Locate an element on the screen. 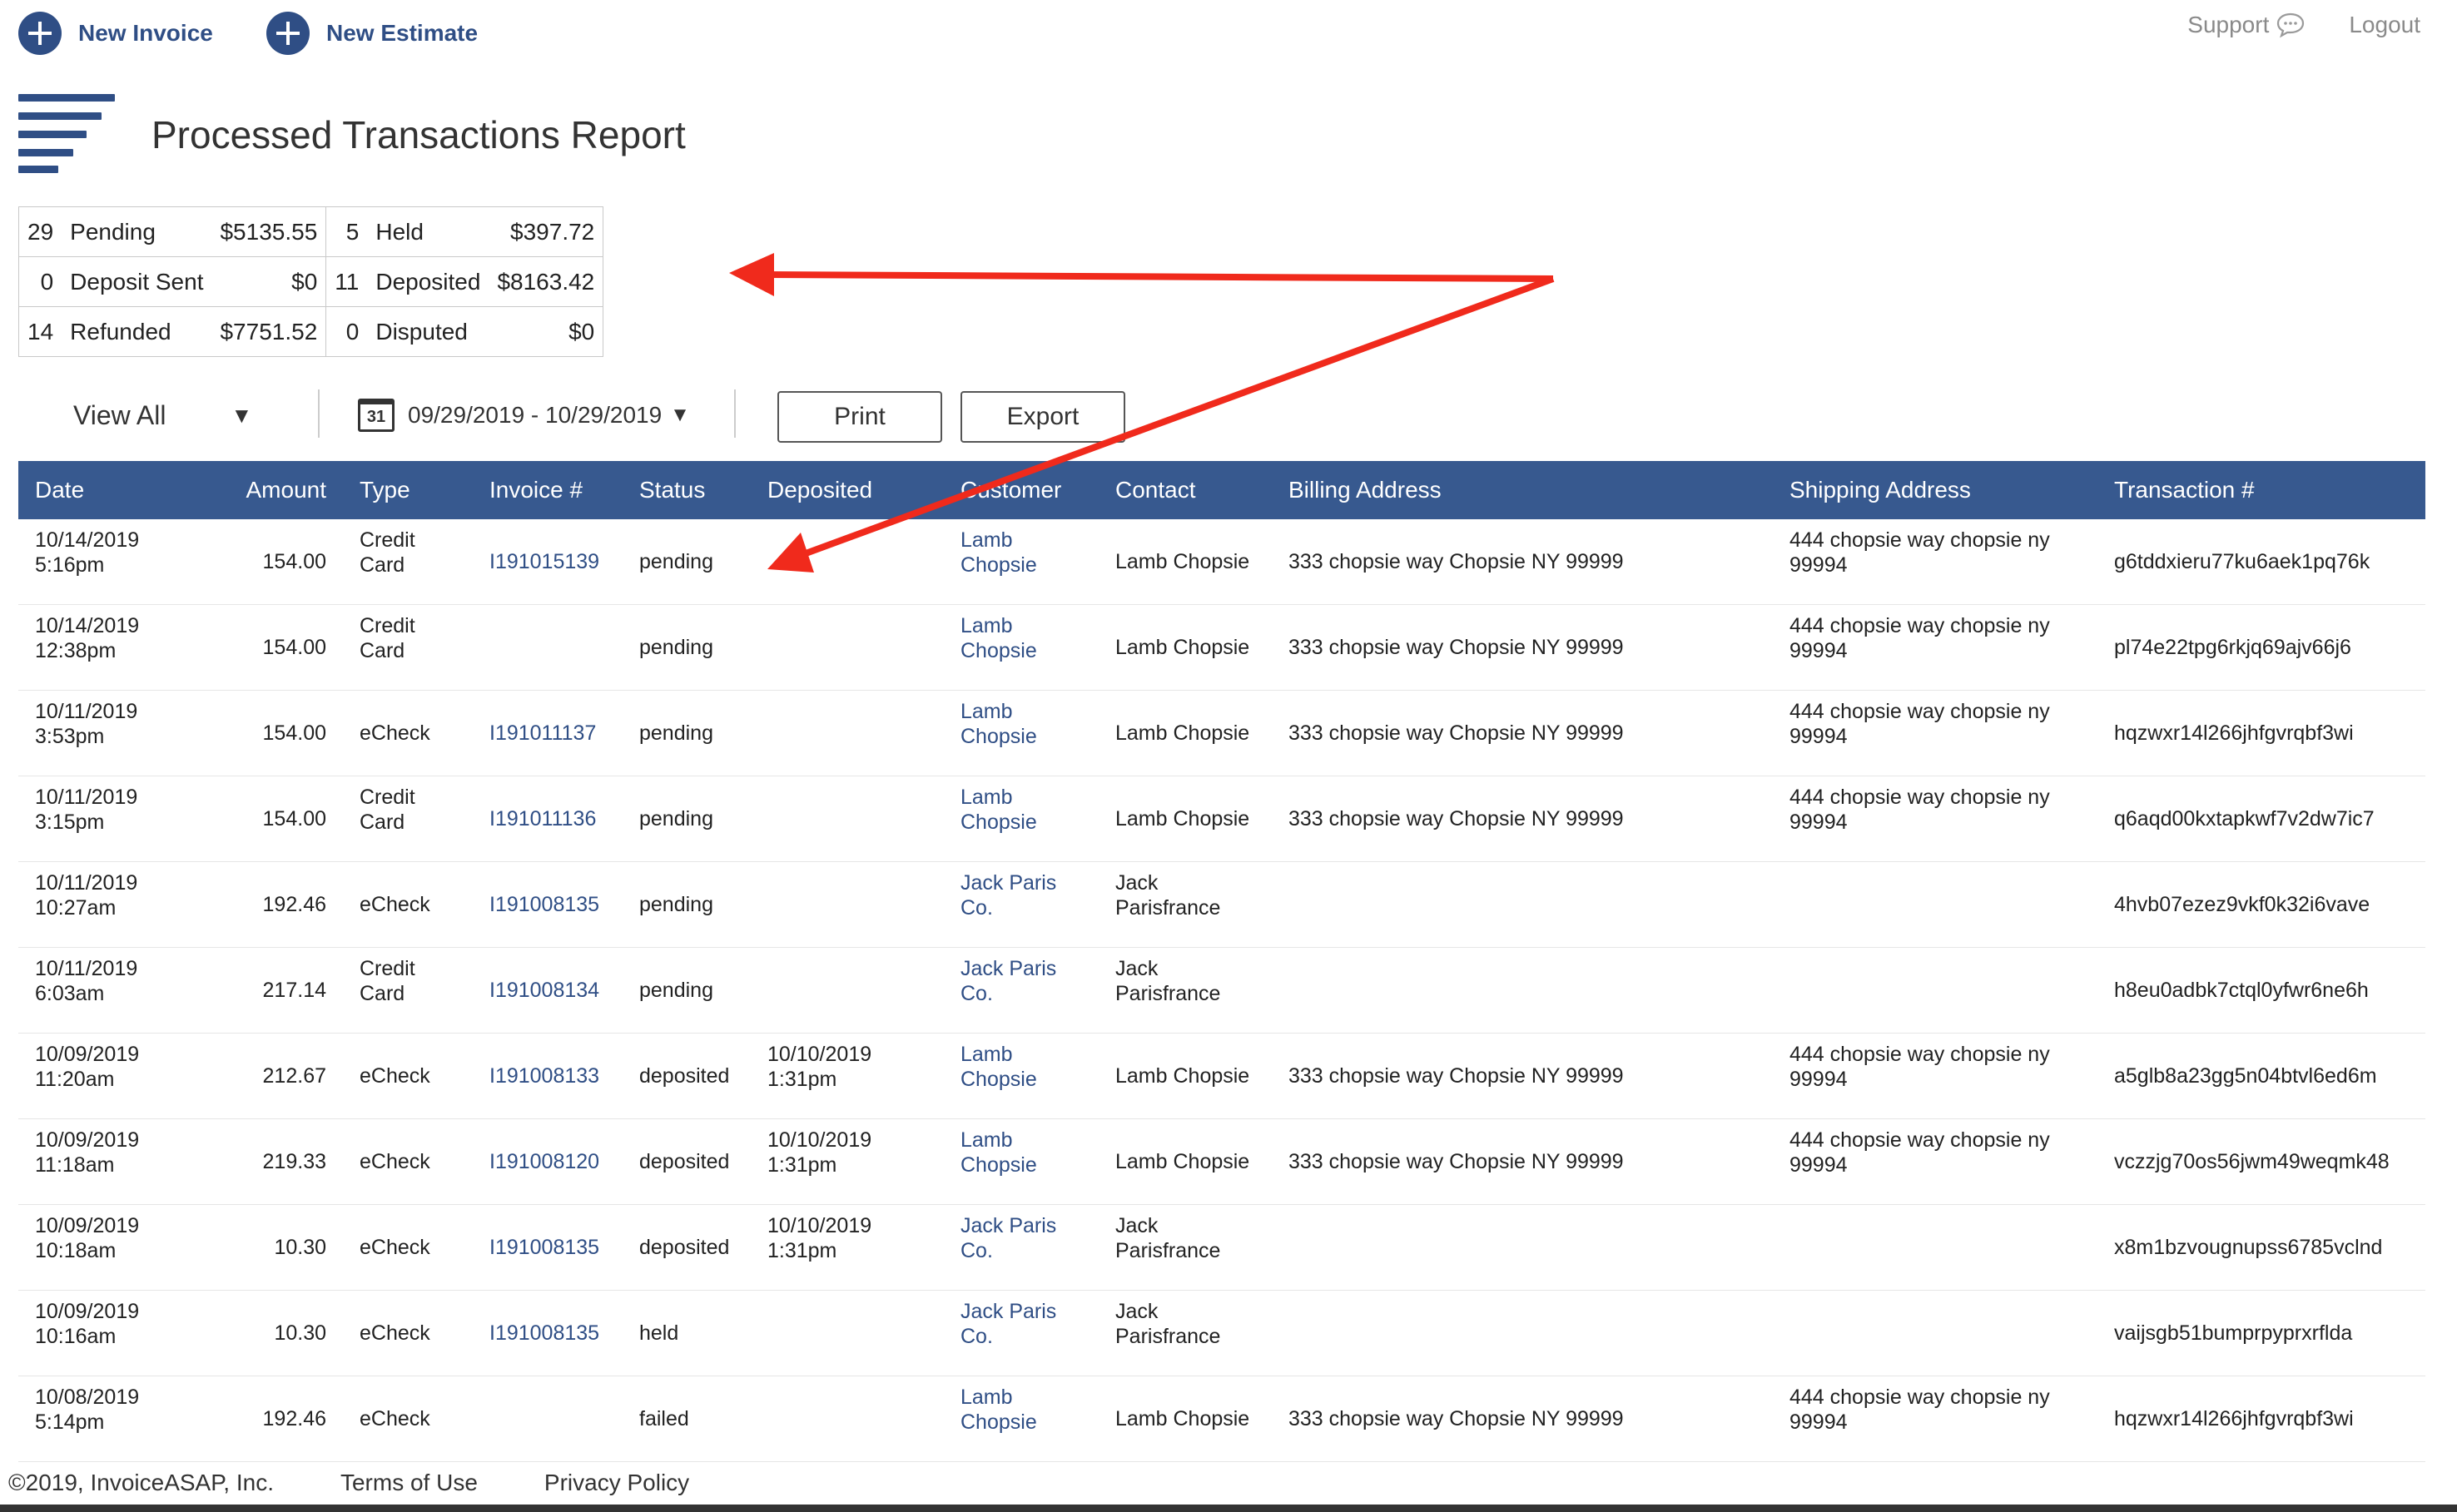  caret-down-icon: ▼ is located at coordinates (680, 415).